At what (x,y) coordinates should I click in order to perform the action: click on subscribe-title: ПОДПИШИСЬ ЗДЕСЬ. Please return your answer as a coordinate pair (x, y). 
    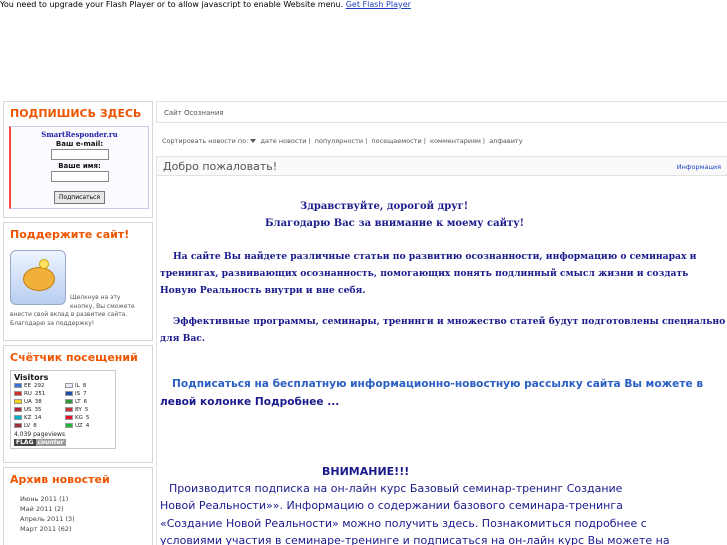
    Looking at the image, I should click on (76, 113).